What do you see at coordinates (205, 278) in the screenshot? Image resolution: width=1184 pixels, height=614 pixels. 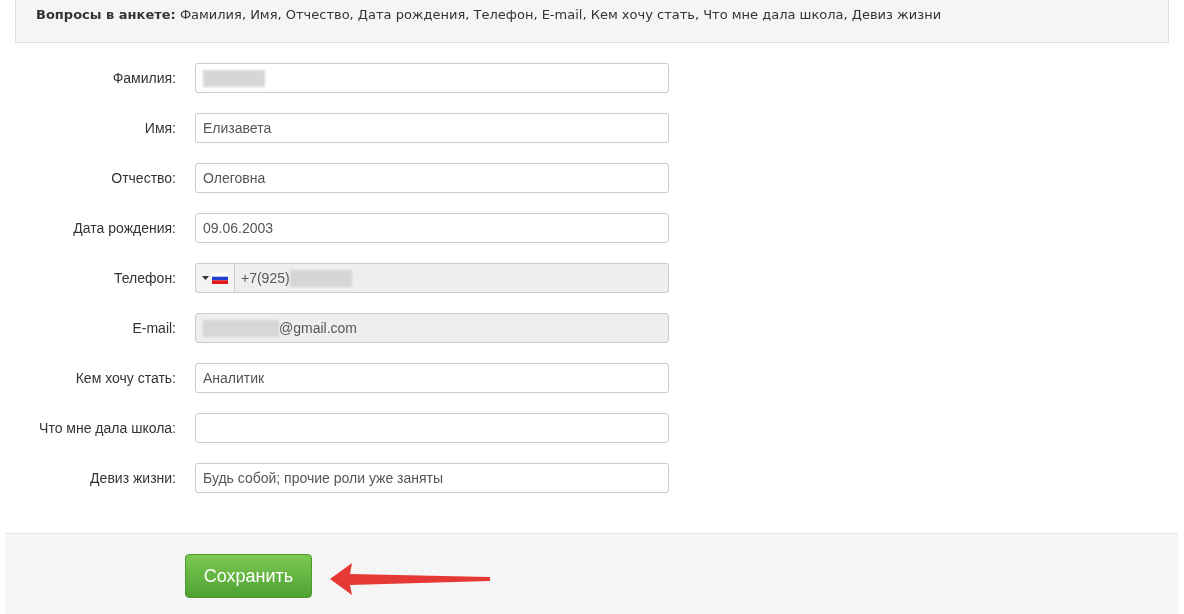 I see `caret-icon` at bounding box center [205, 278].